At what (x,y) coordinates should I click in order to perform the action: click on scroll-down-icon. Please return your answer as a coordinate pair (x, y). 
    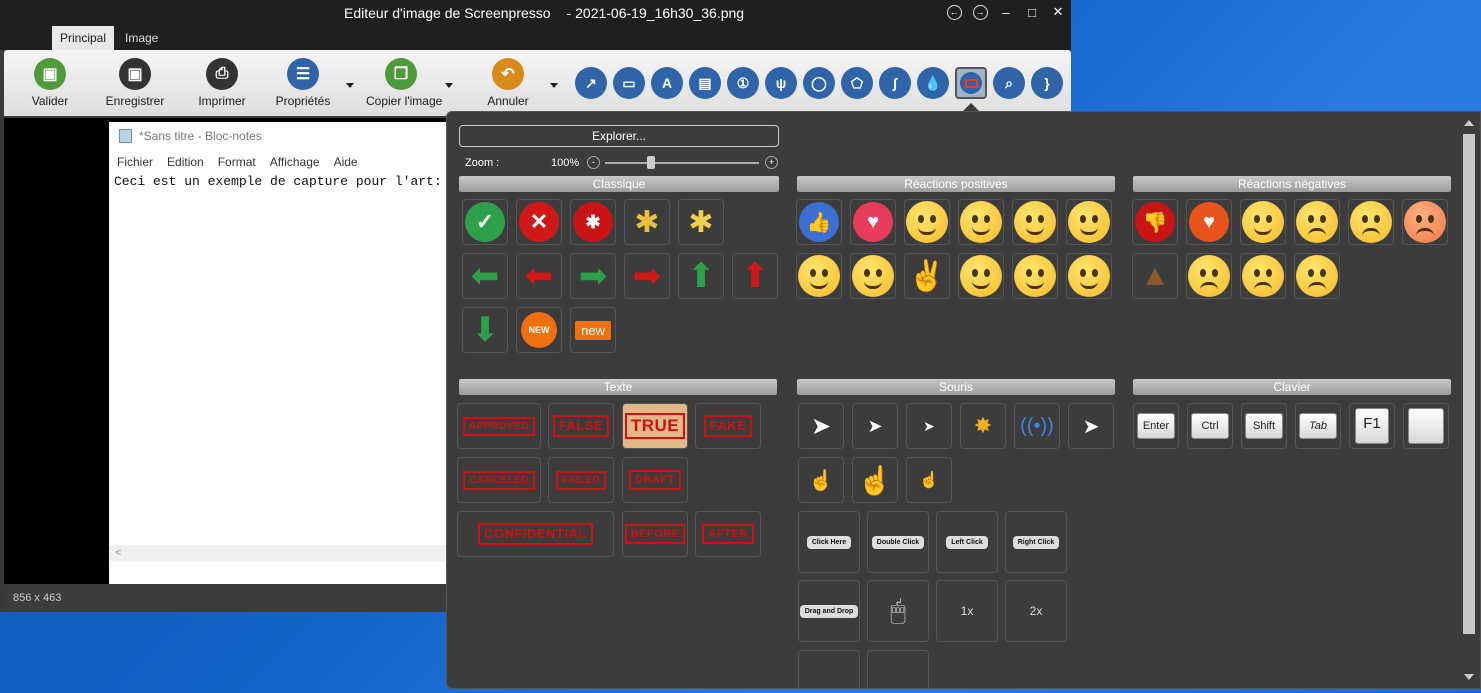
    Looking at the image, I should click on (1469, 677).